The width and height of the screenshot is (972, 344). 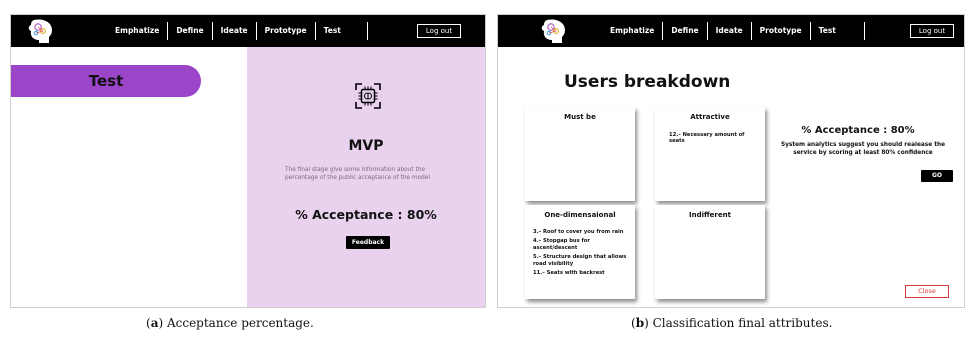 What do you see at coordinates (580, 215) in the screenshot?
I see `card-title: One-dimensaional` at bounding box center [580, 215].